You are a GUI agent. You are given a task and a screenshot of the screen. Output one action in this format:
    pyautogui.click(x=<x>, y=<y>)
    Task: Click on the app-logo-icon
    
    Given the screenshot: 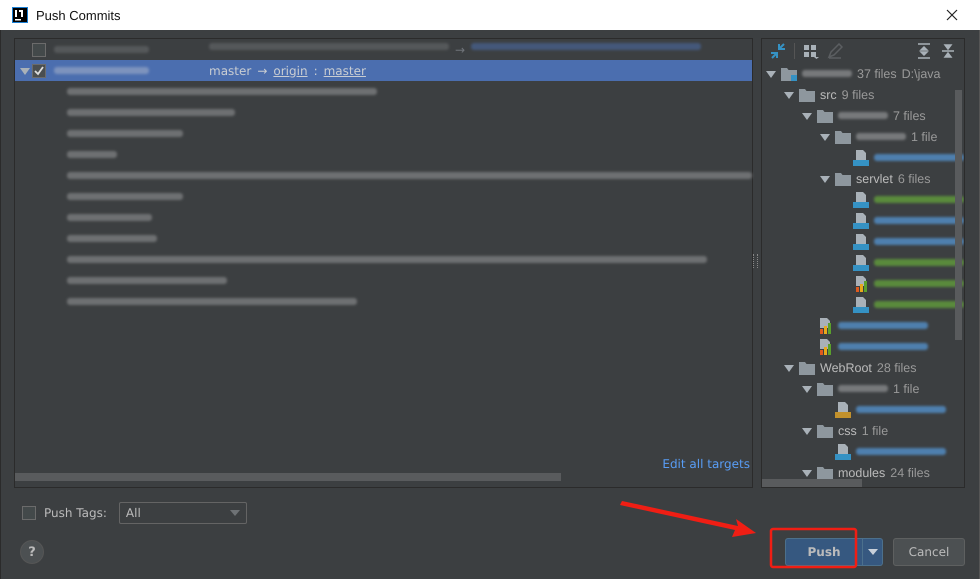 What is the action you would take?
    pyautogui.click(x=20, y=15)
    